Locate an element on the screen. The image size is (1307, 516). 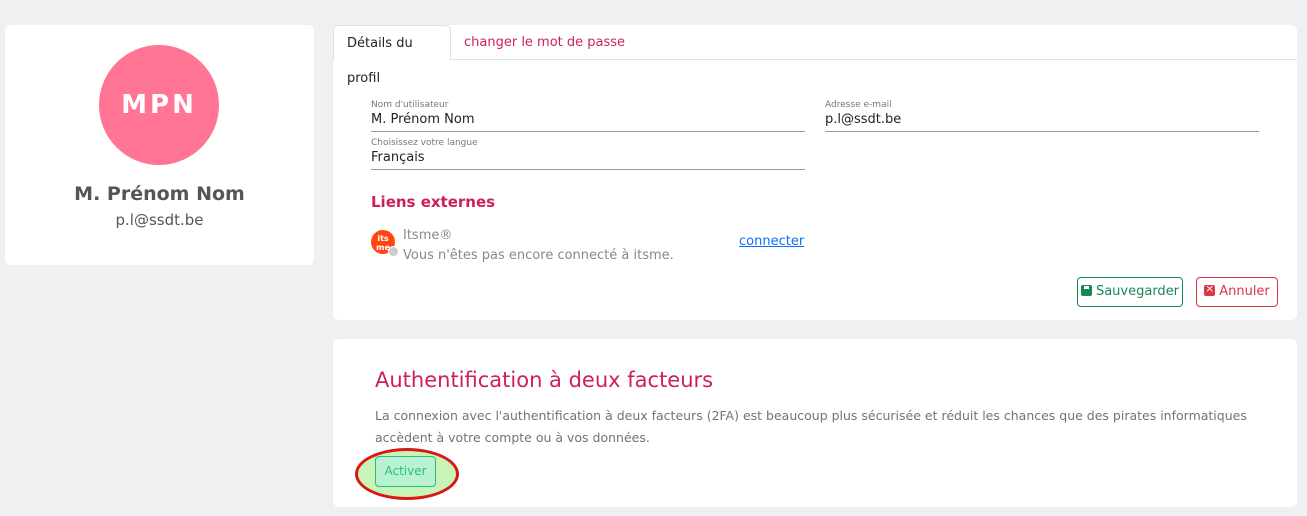
profile-card: MPN M. Prénom Nom p.l@ssdt.be is located at coordinates (159, 145).